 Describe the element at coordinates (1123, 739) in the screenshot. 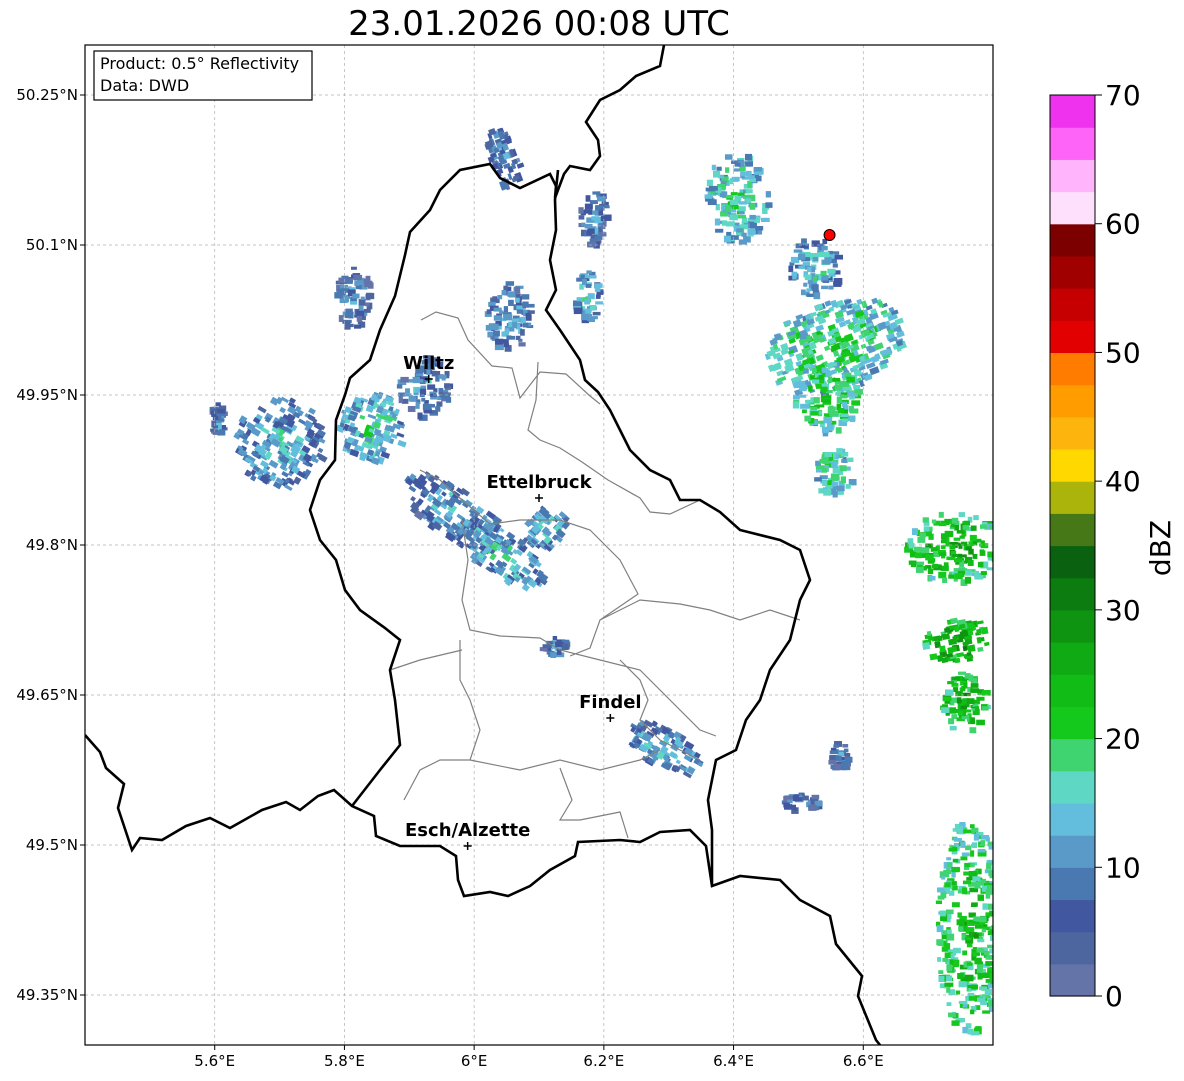

I see `colorbar-tick-label: 20` at that location.